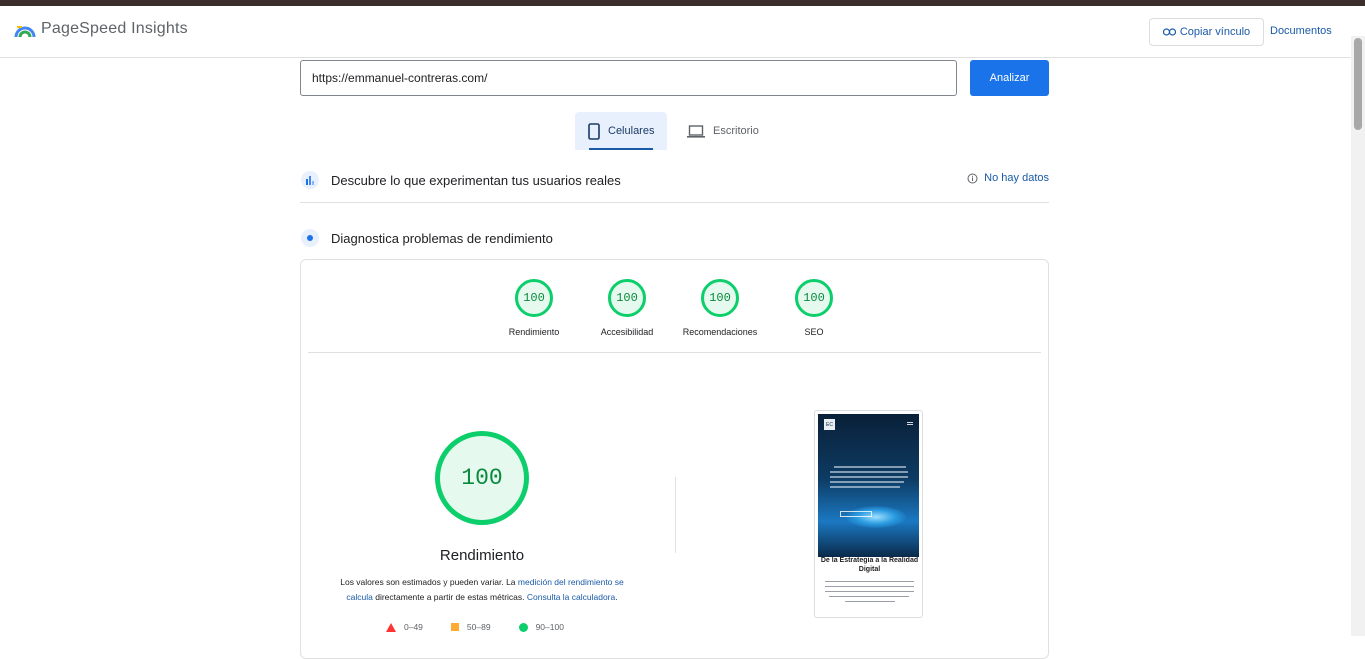 Image resolution: width=1365 pixels, height=659 pixels. I want to click on section-divider, so click(674, 202).